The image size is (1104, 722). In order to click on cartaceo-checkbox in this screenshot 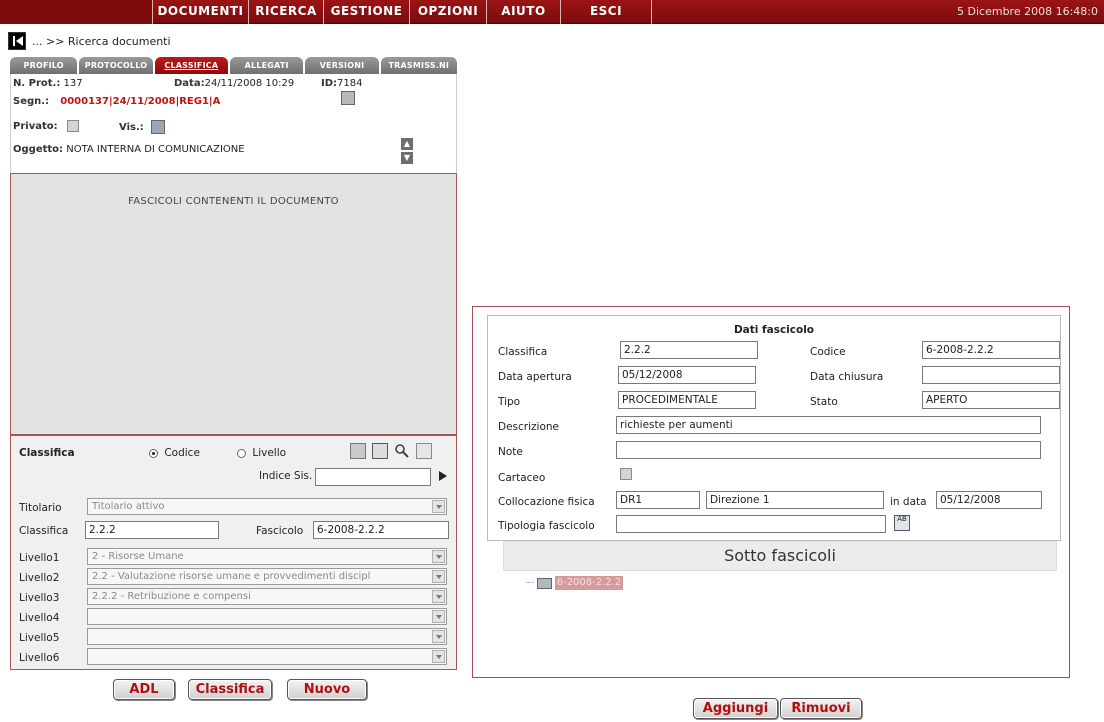, I will do `click(626, 474)`.